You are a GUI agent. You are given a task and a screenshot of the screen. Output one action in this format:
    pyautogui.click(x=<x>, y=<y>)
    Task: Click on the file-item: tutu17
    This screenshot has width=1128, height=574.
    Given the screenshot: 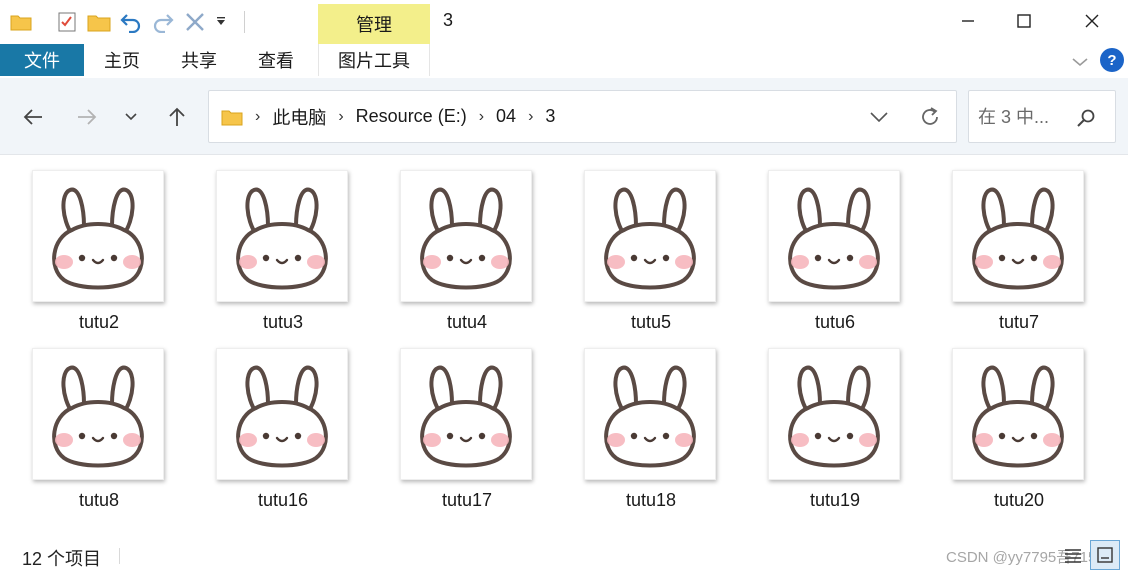 What is the action you would take?
    pyautogui.click(x=459, y=422)
    